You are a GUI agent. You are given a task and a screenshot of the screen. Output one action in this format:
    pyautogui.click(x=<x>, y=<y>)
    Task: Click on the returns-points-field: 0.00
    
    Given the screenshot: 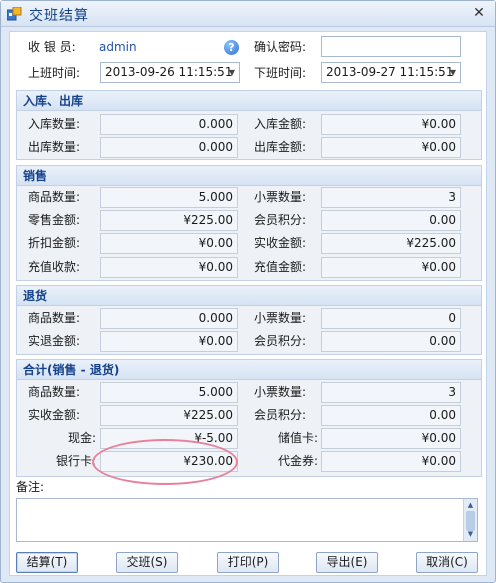 What is the action you would take?
    pyautogui.click(x=391, y=341)
    